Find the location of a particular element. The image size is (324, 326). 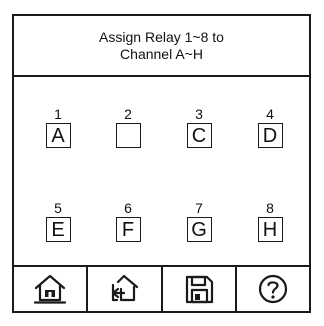

relay-4: 4 D is located at coordinates (270, 127).